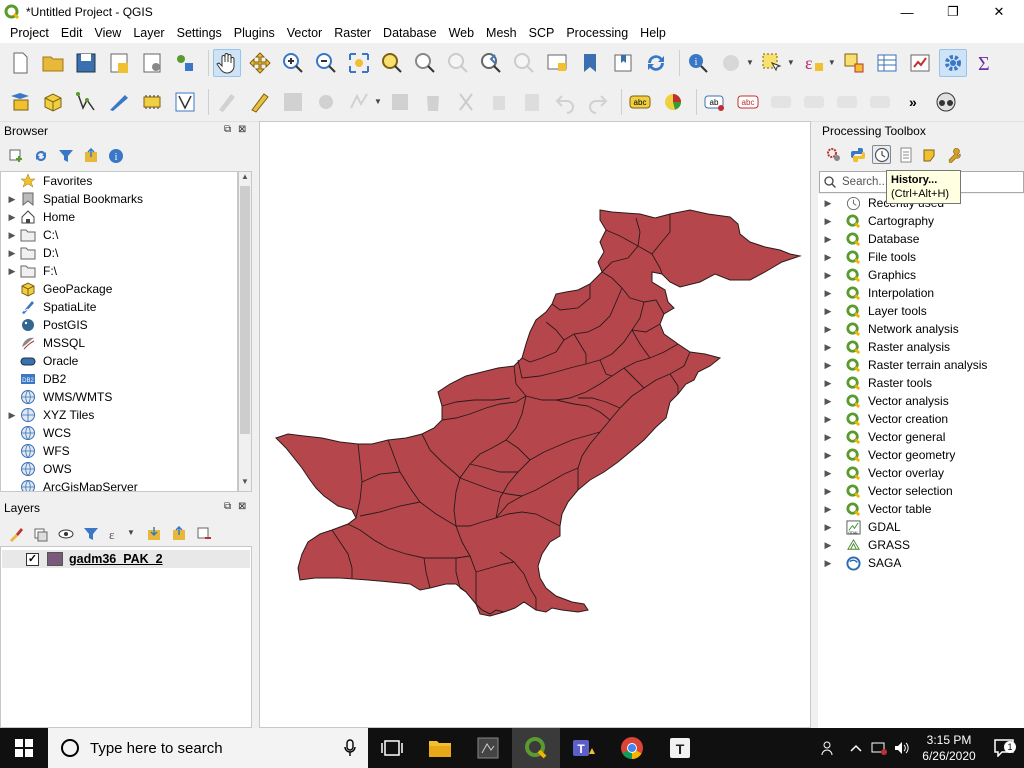 The image size is (1024, 768). Describe the element at coordinates (119, 253) in the screenshot. I see `browser-item: ▶ D:\` at that location.